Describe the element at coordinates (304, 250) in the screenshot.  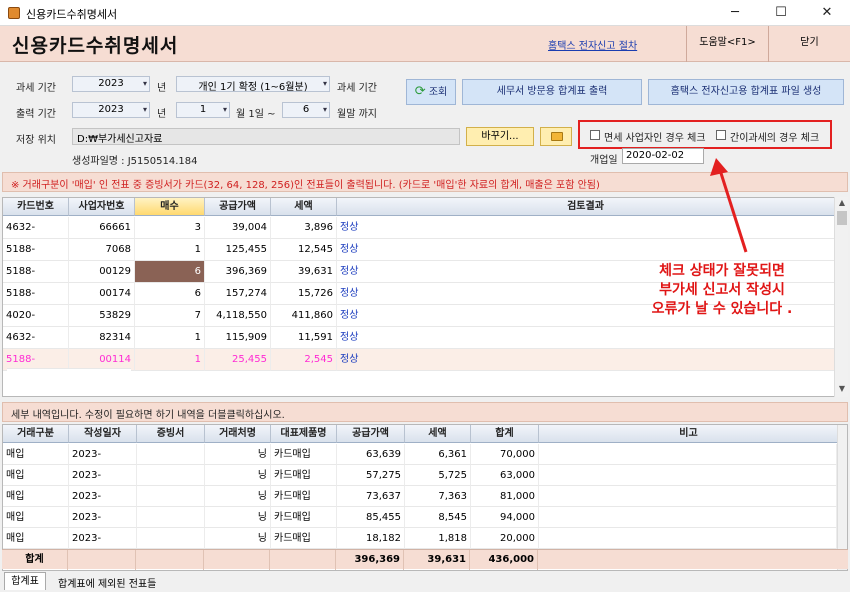
I see `summary-cell-tax: 12,545` at that location.